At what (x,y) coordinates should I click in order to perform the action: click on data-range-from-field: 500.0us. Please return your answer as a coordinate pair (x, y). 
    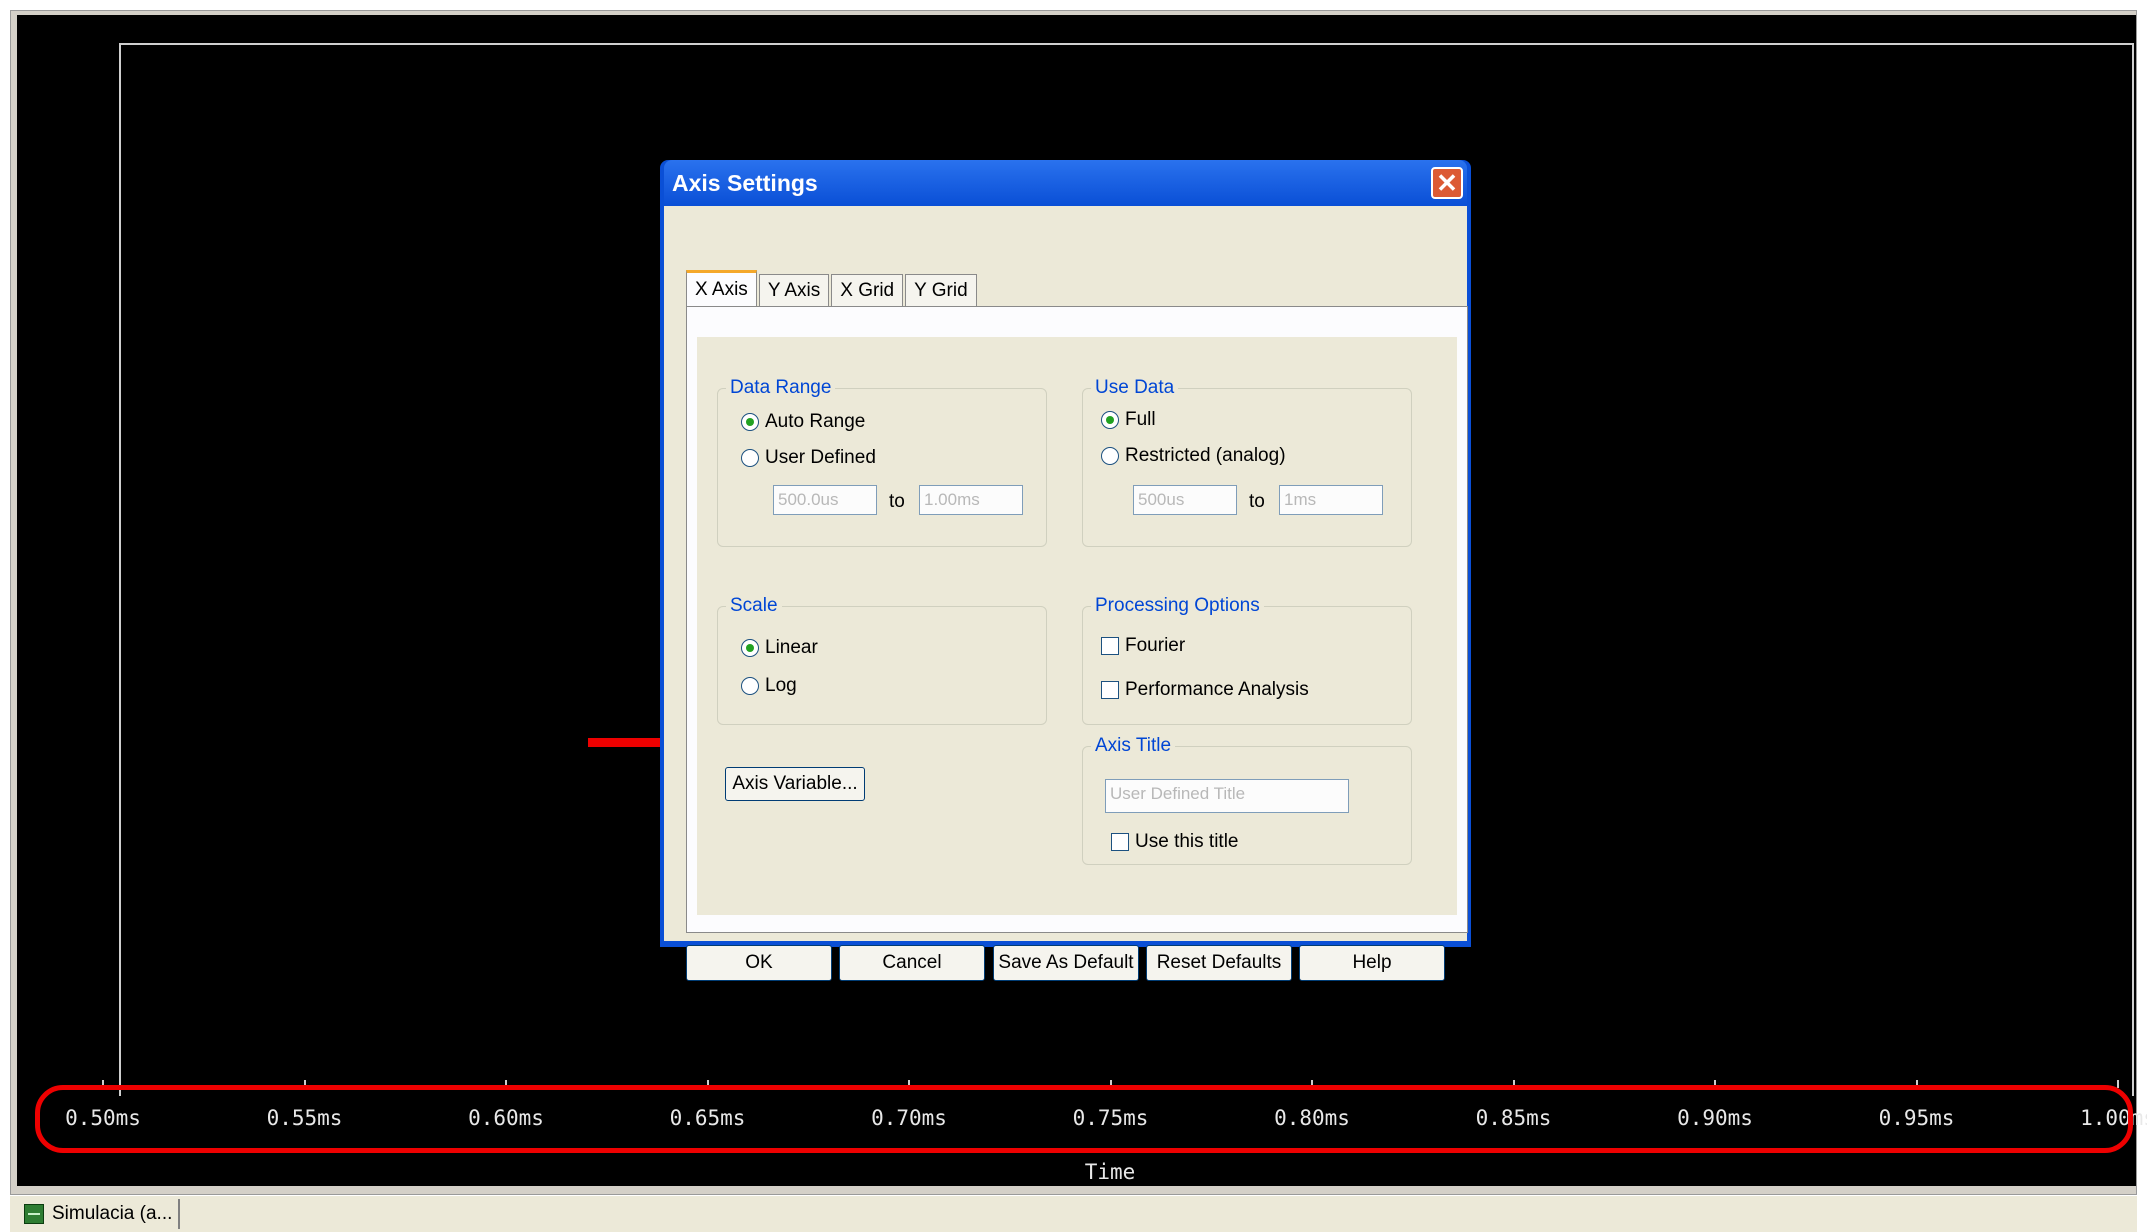
    Looking at the image, I should click on (825, 500).